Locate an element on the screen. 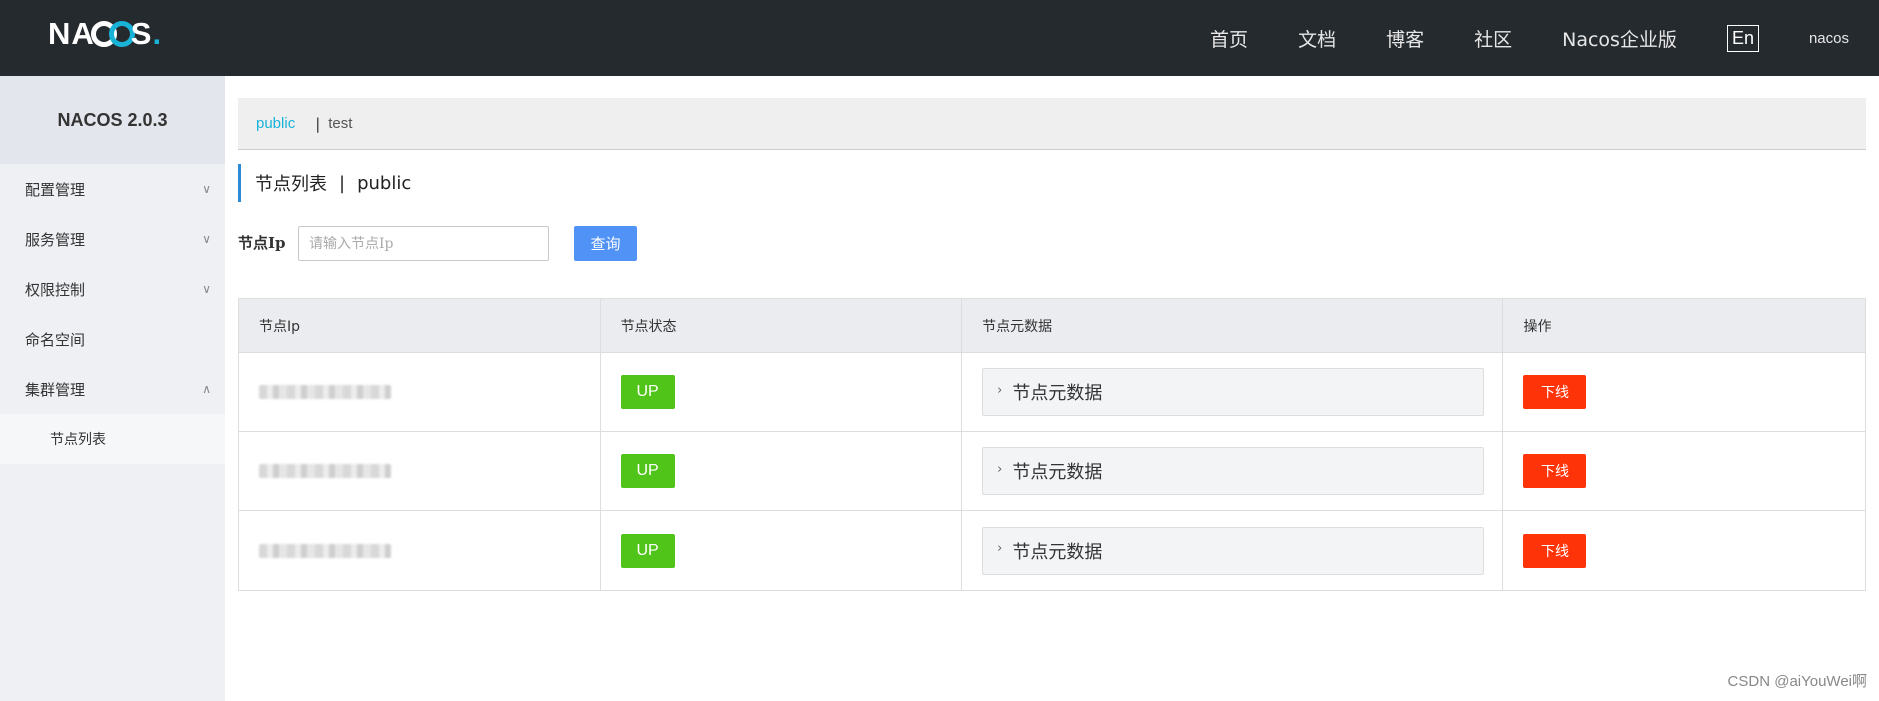  watermark: CSDN @aiYouWei啊 is located at coordinates (1797, 681).